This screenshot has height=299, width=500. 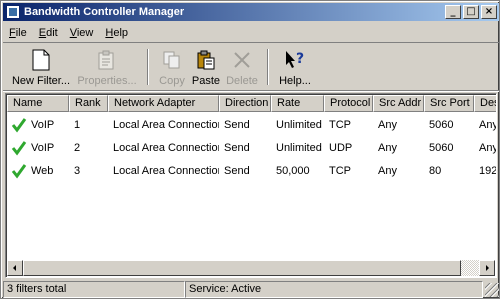 I want to click on close-icon: ×, so click(x=489, y=11).